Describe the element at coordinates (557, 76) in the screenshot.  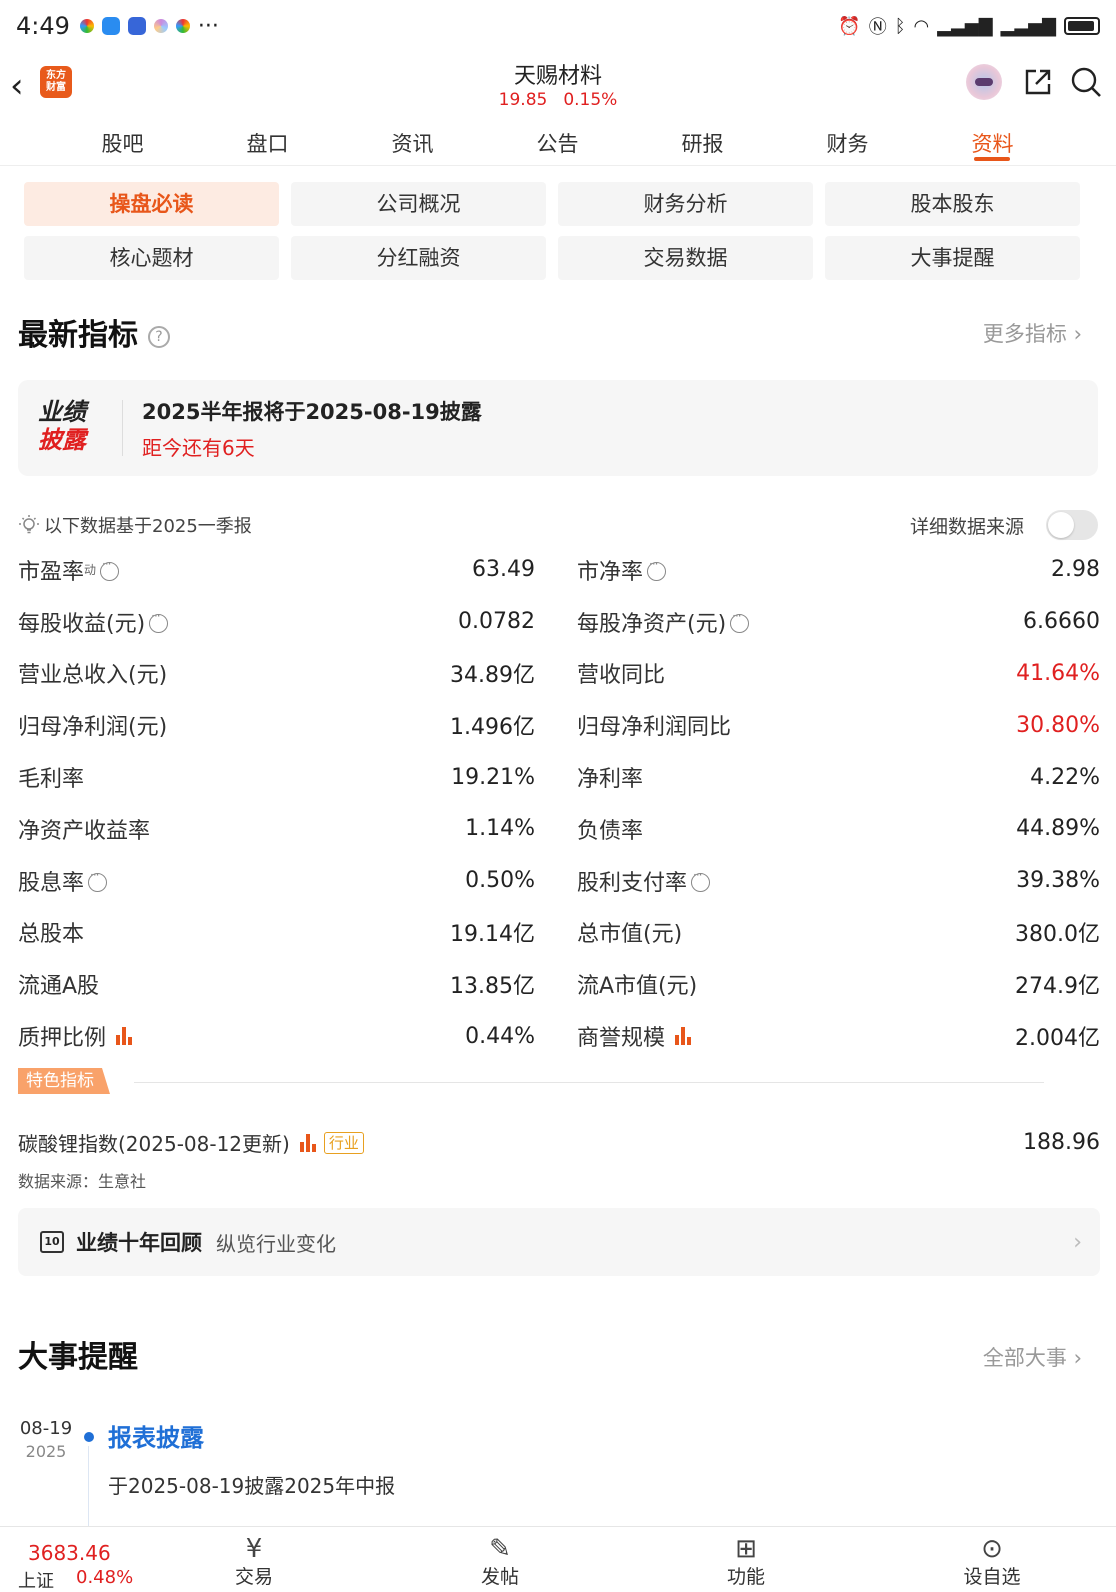
I see `stock-name: 天赐材料` at that location.